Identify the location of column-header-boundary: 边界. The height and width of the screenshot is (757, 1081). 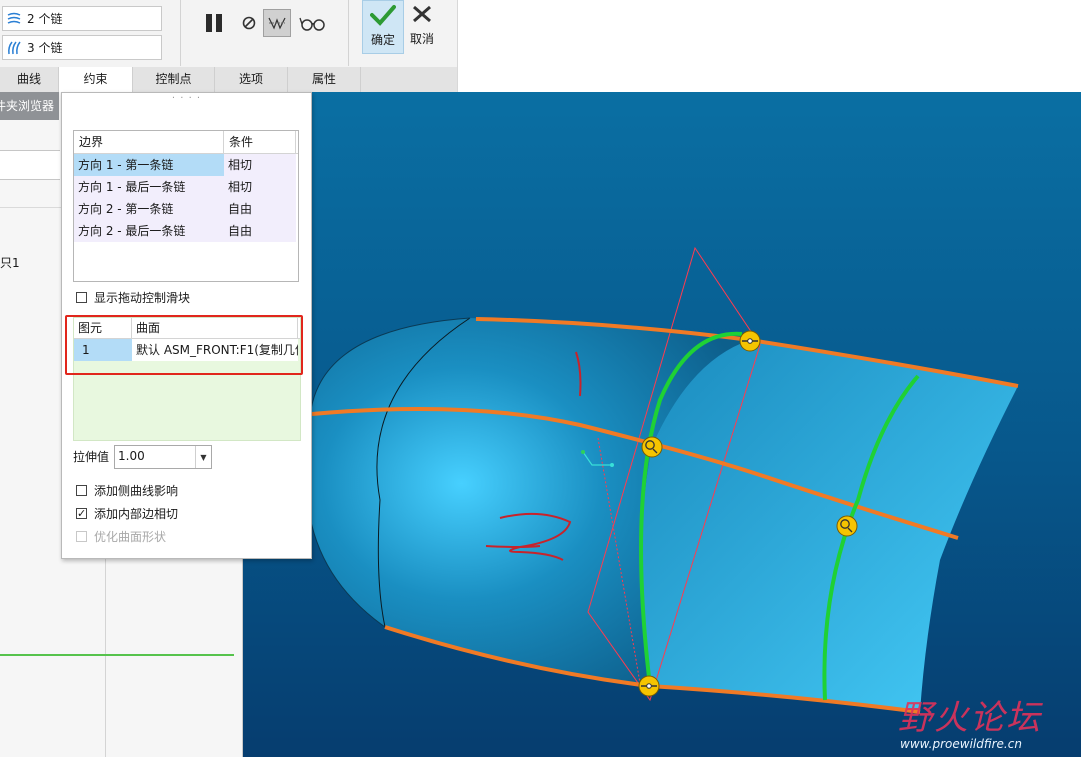
(149, 142).